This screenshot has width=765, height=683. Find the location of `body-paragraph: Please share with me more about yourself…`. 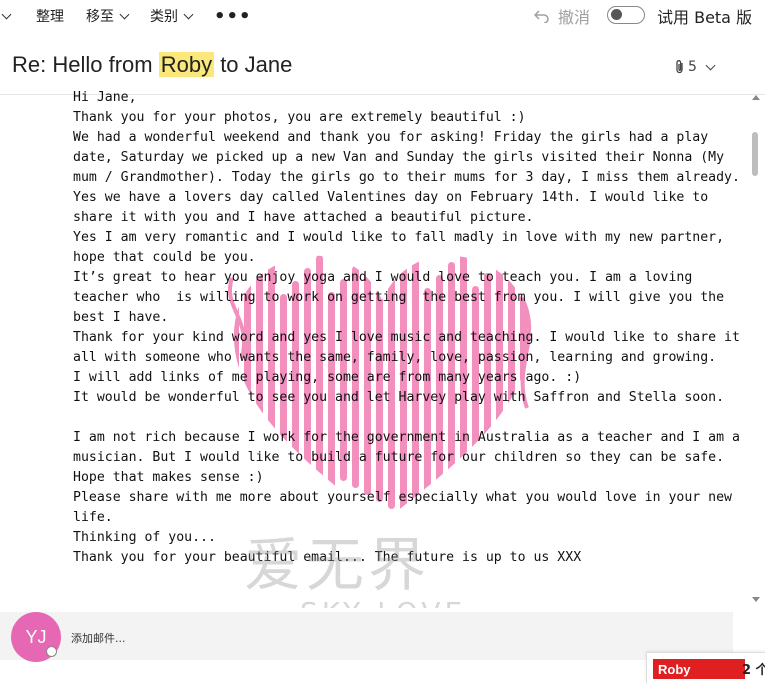

body-paragraph: Please share with me more about yourself… is located at coordinates (406, 507).